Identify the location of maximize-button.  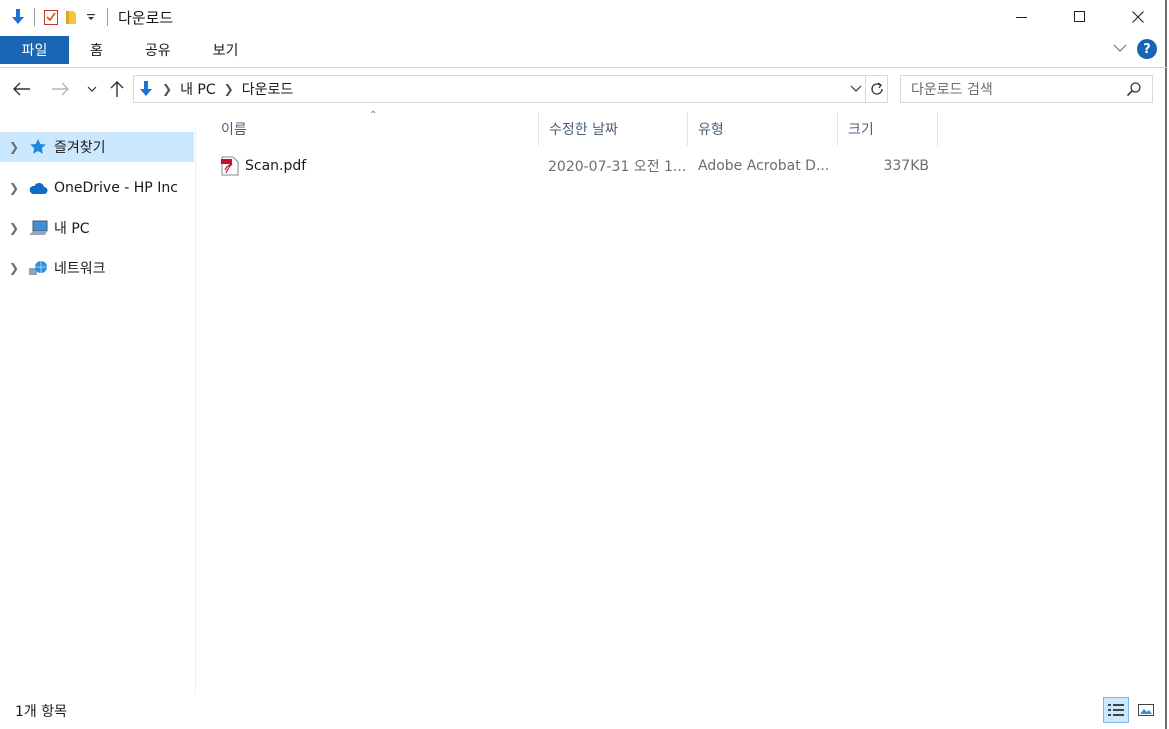
(1080, 17).